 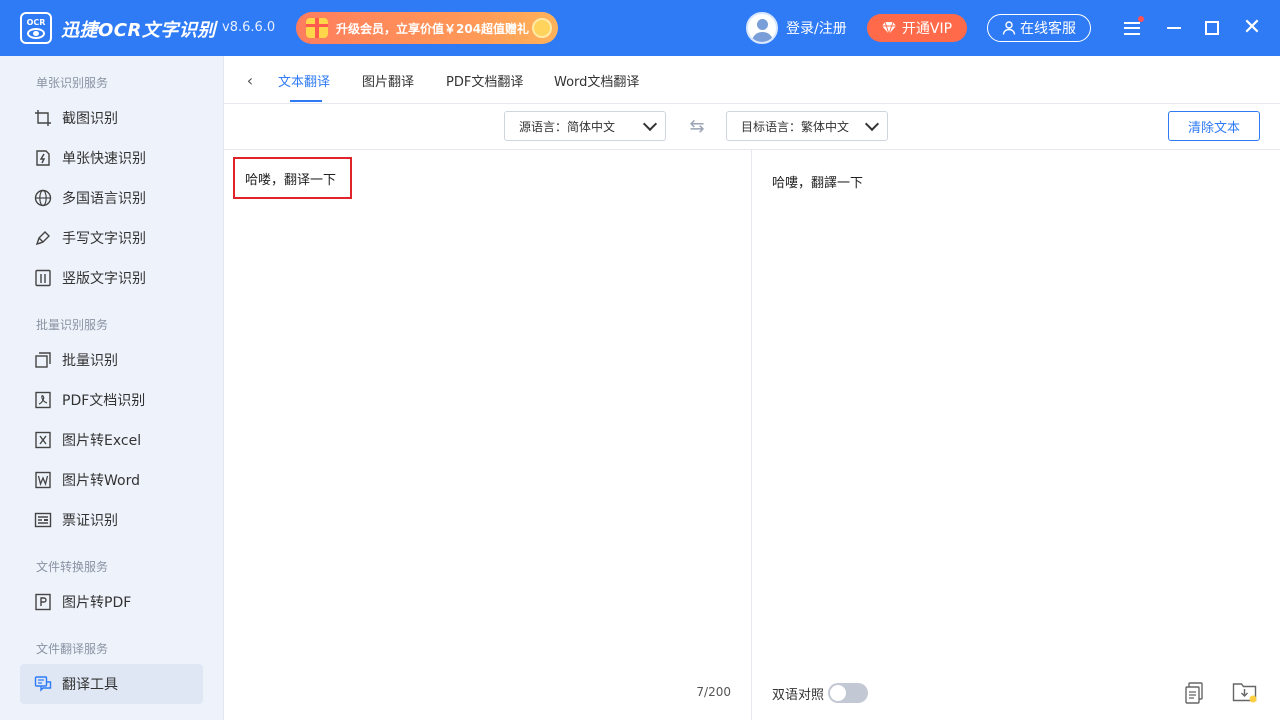 I want to click on source-language-select: 源语言：简体中文, so click(x=585, y=126).